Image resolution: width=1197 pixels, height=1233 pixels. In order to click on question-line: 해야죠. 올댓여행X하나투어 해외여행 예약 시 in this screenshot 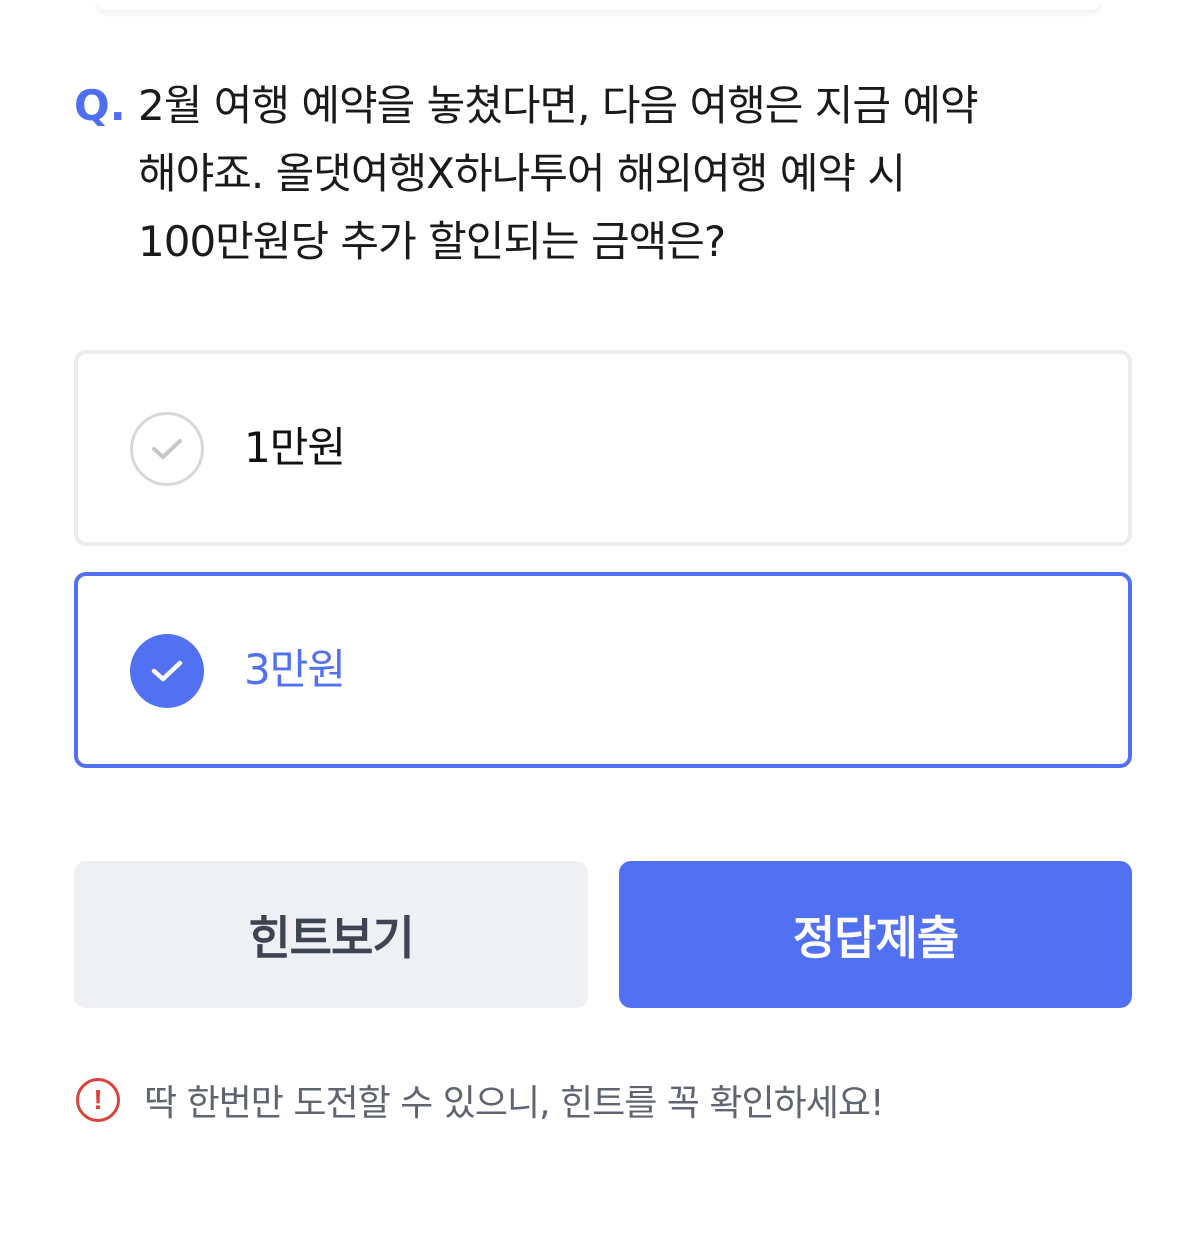, I will do `click(522, 173)`.